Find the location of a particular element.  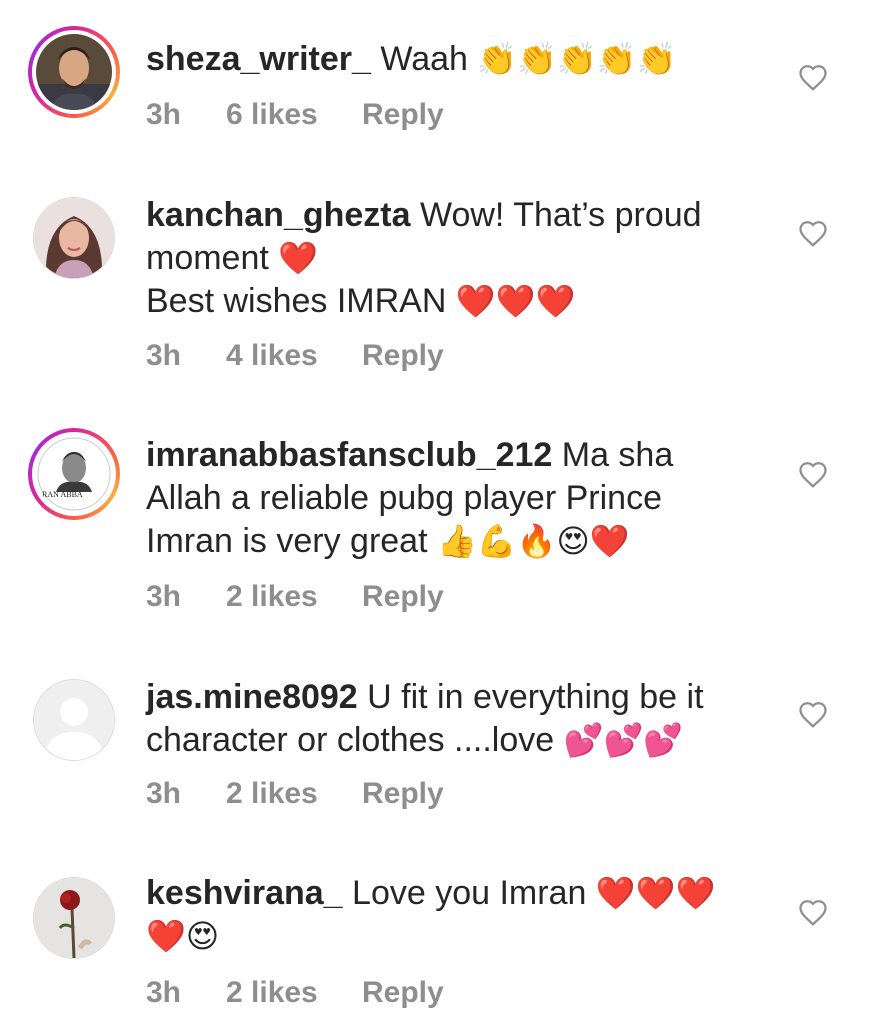

comment-username: keshvirana_ is located at coordinates (244, 893).